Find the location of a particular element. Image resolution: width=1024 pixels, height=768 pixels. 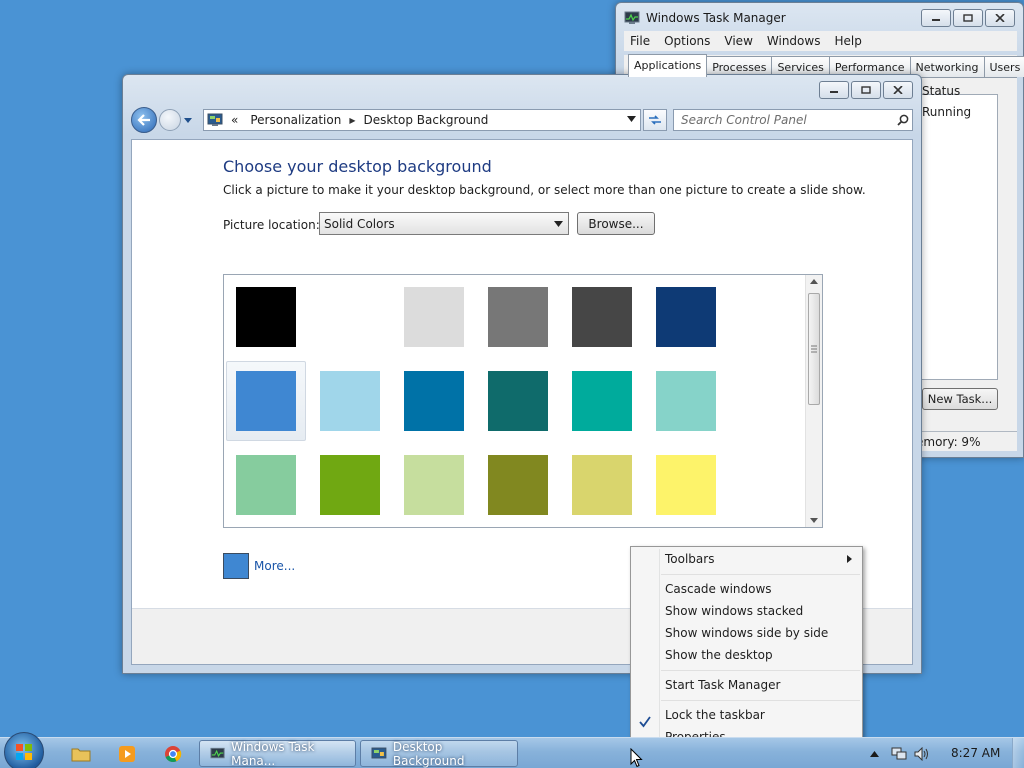

refresh-icon is located at coordinates (655, 120).